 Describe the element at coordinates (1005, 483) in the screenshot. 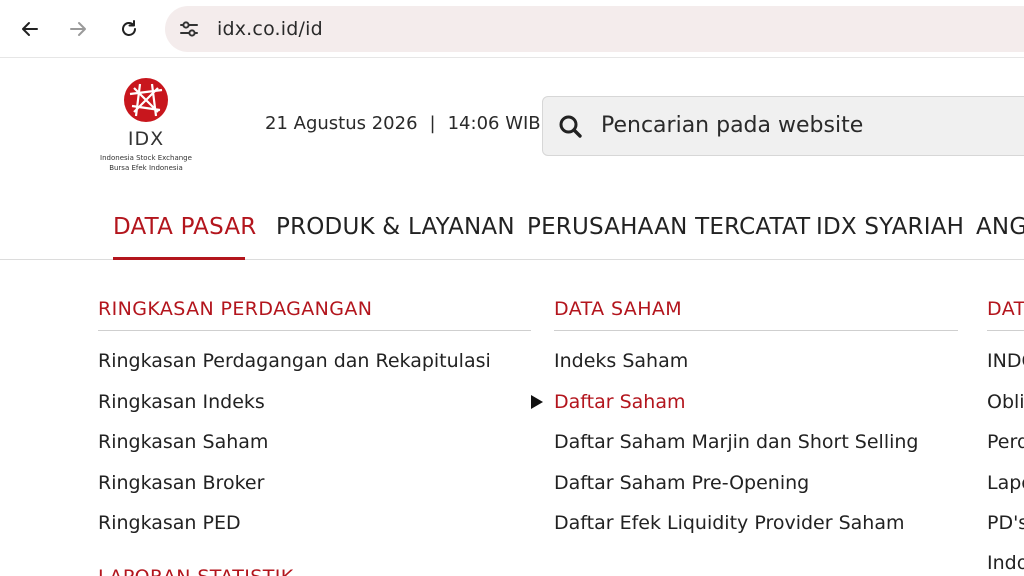

I see `menu-link: Lapo` at that location.